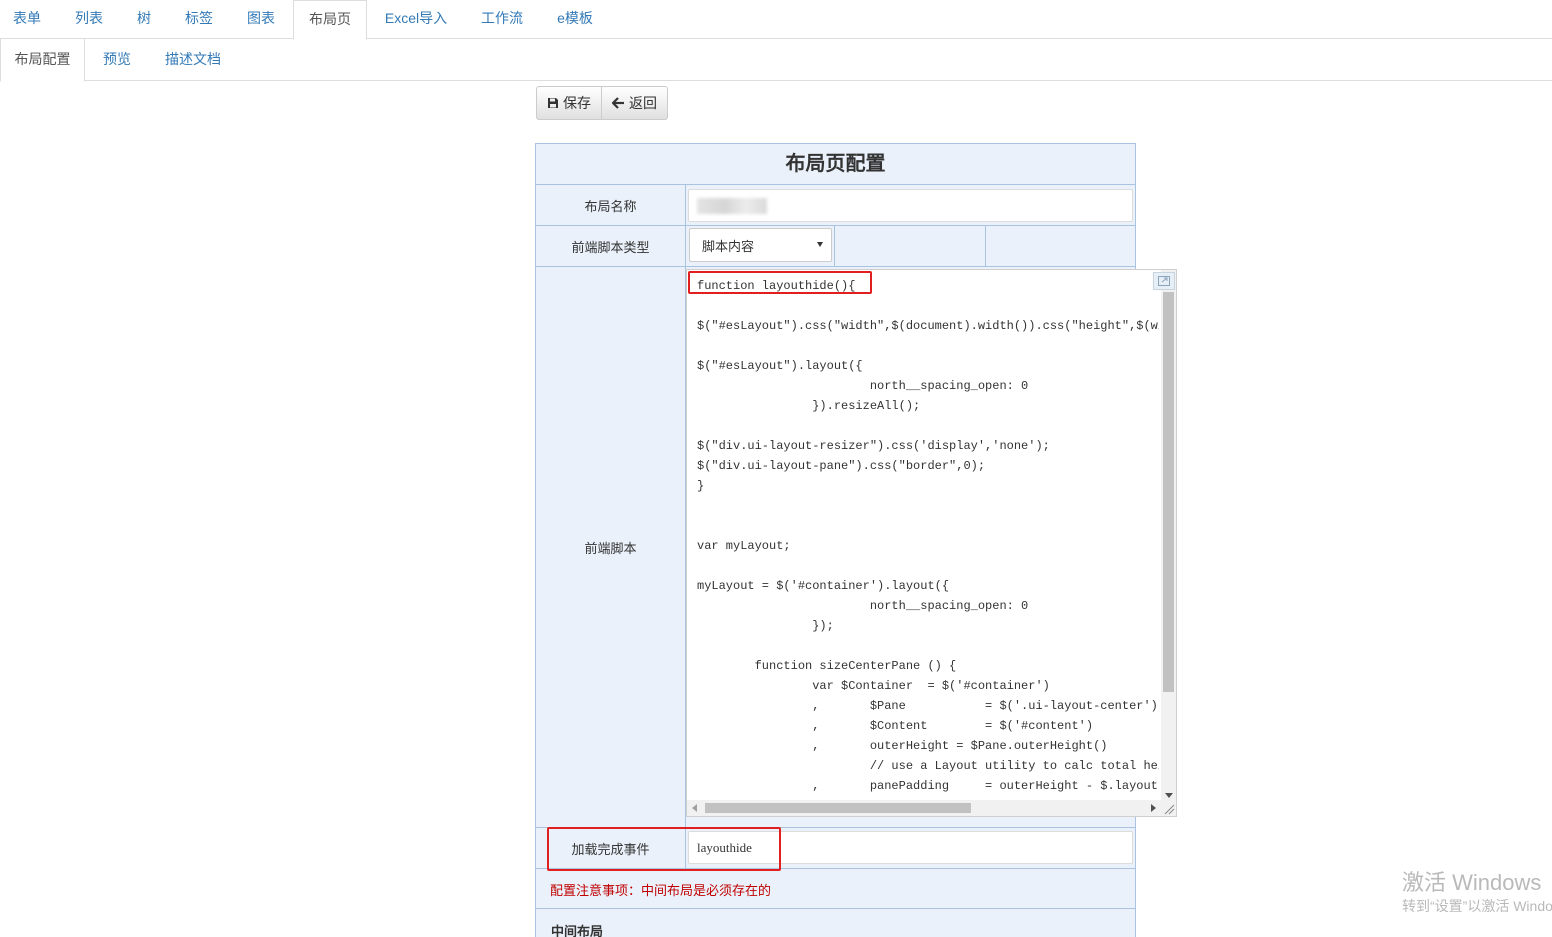 Image resolution: width=1552 pixels, height=937 pixels. Describe the element at coordinates (838, 808) in the screenshot. I see `hscroll-thumb` at that location.